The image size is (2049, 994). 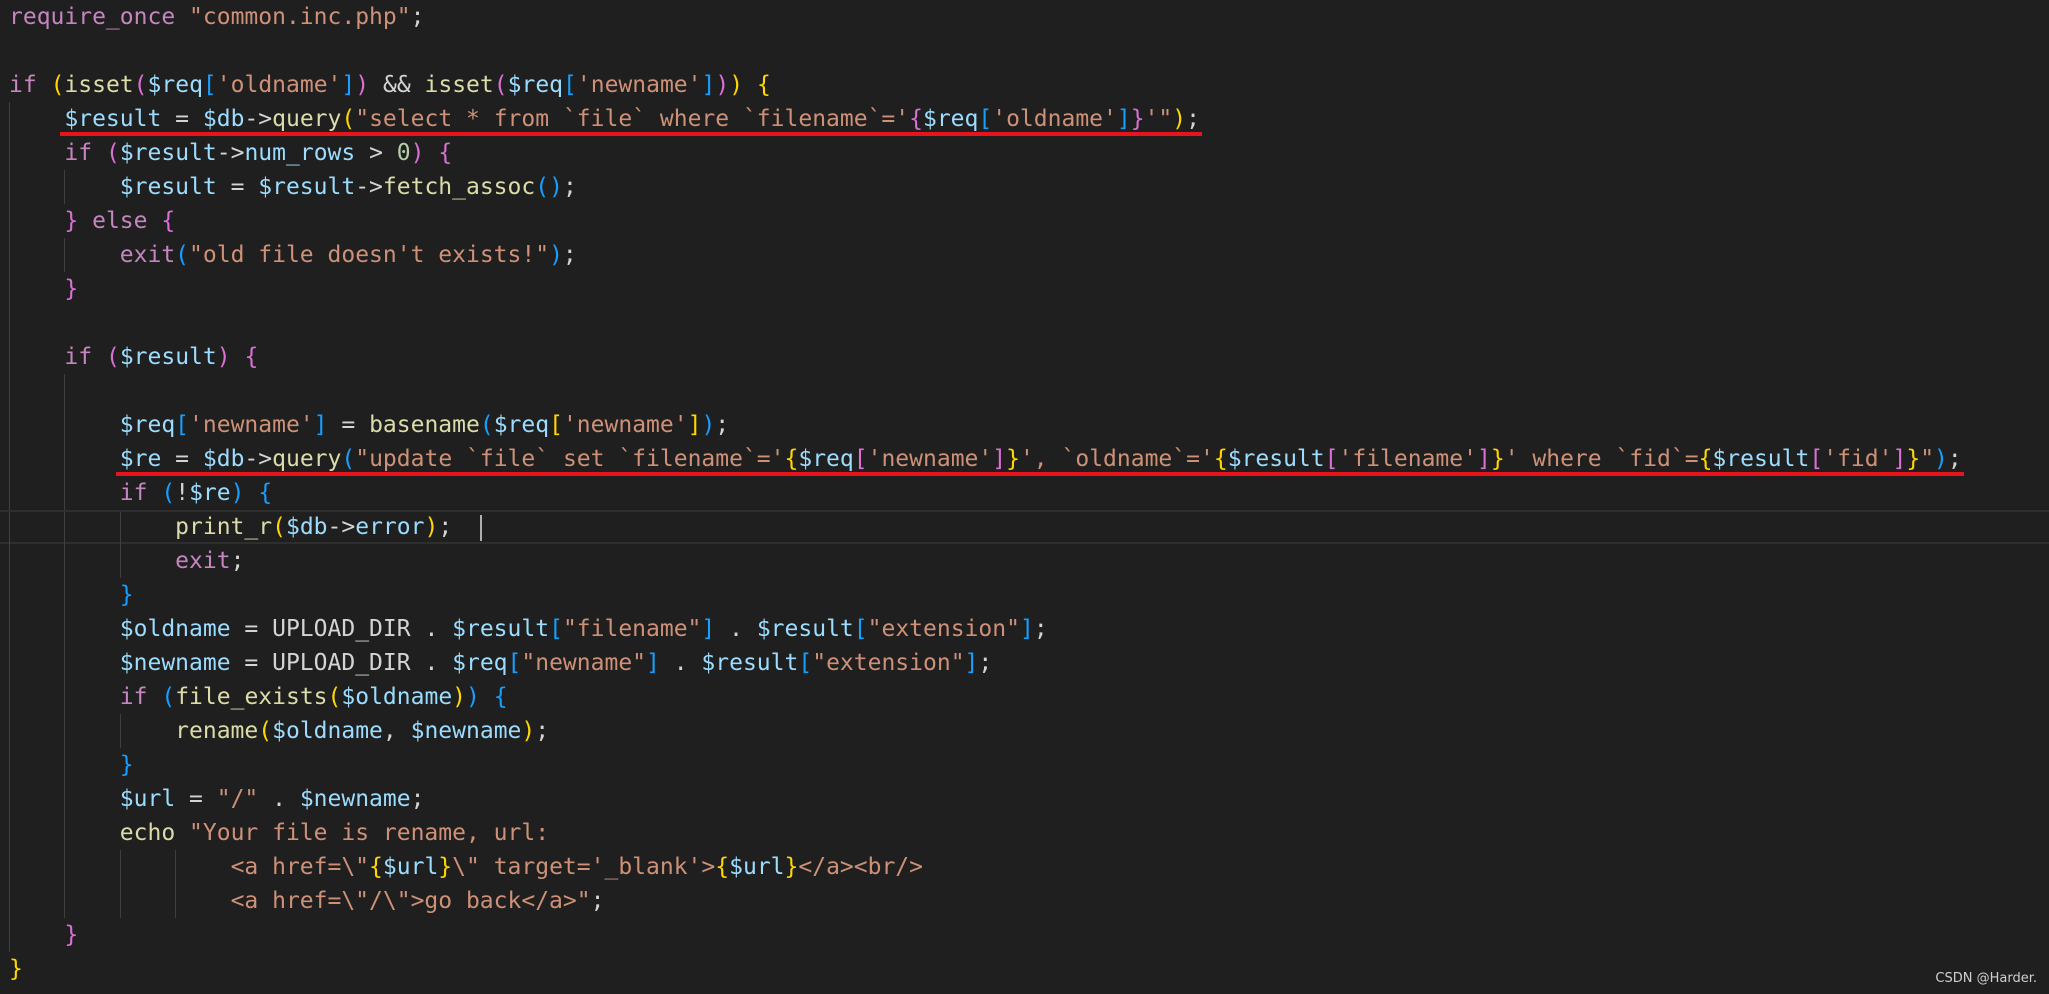 I want to click on code-line: <a href=\"/\">go back</a>";, so click(x=1024, y=901).